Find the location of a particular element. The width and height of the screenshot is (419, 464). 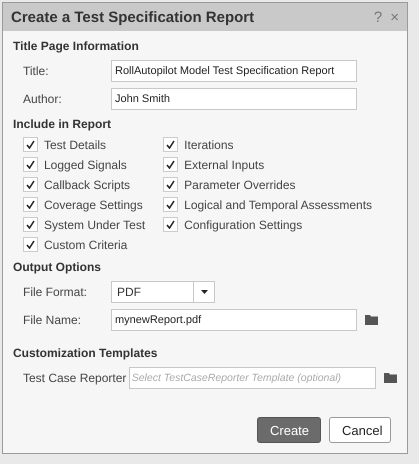

section-heading: Include in Report is located at coordinates (62, 124).